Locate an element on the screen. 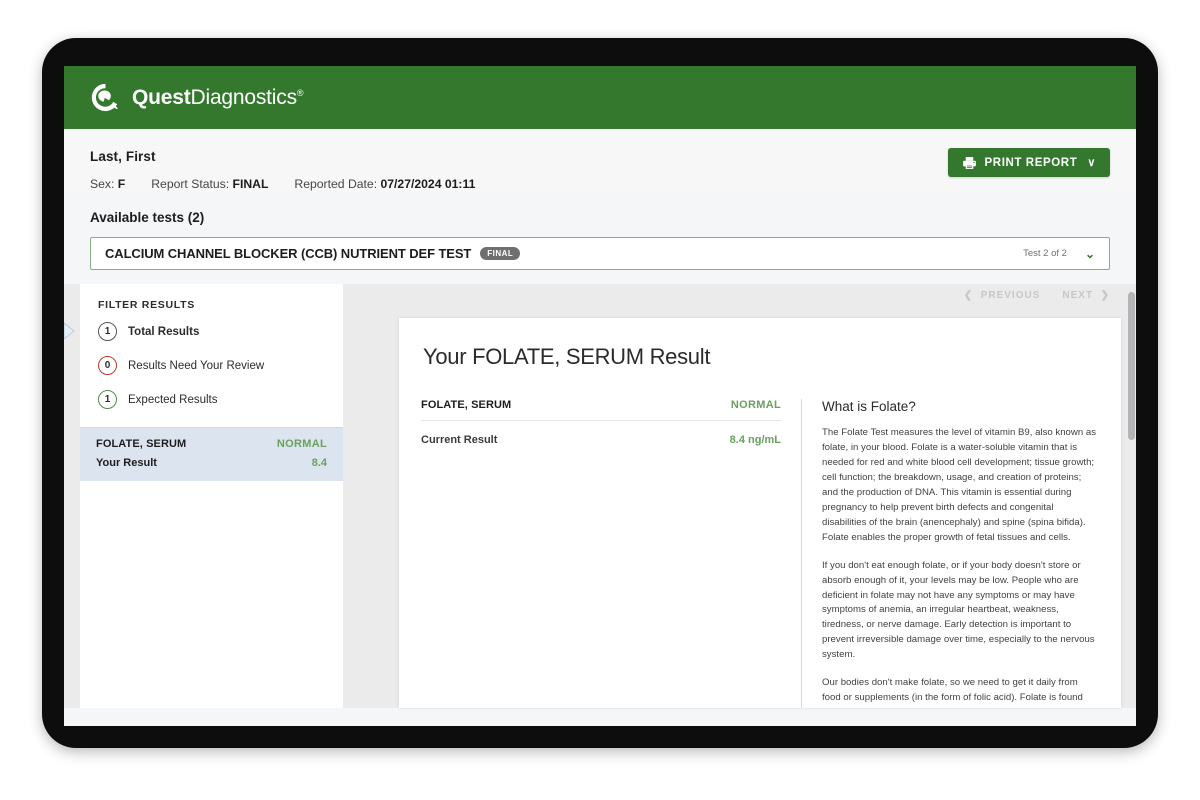  sidebar-result-line-value: Your Result 8.4 is located at coordinates (211, 463).